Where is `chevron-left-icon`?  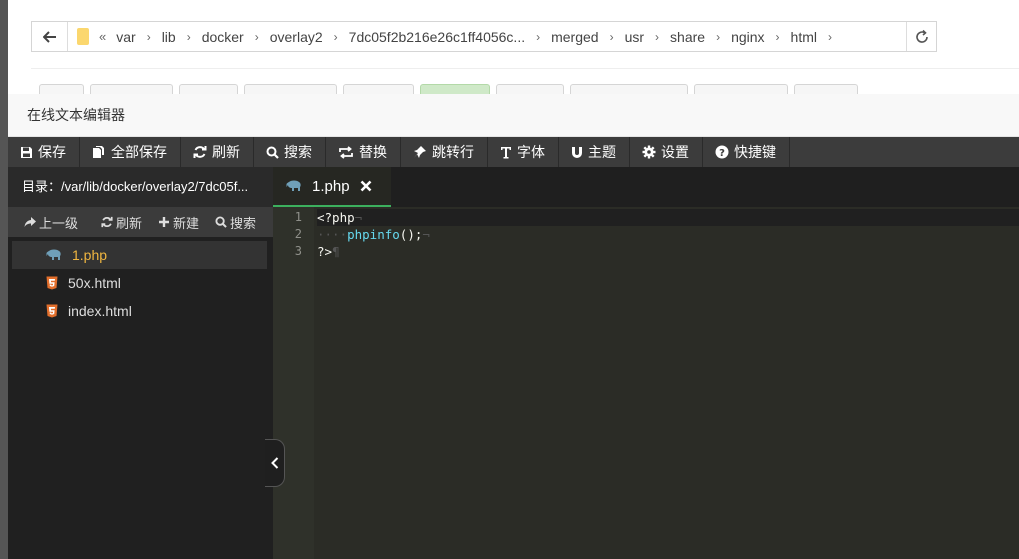
chevron-left-icon is located at coordinates (274, 463).